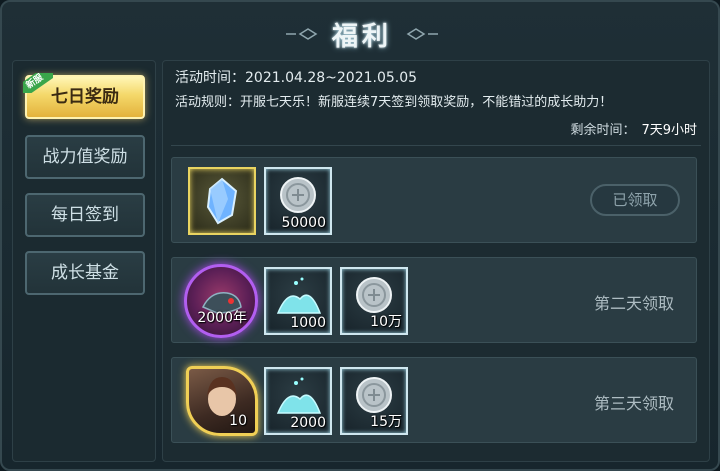 The height and width of the screenshot is (471, 720). What do you see at coordinates (238, 421) in the screenshot?
I see `item-quantity: 10` at bounding box center [238, 421].